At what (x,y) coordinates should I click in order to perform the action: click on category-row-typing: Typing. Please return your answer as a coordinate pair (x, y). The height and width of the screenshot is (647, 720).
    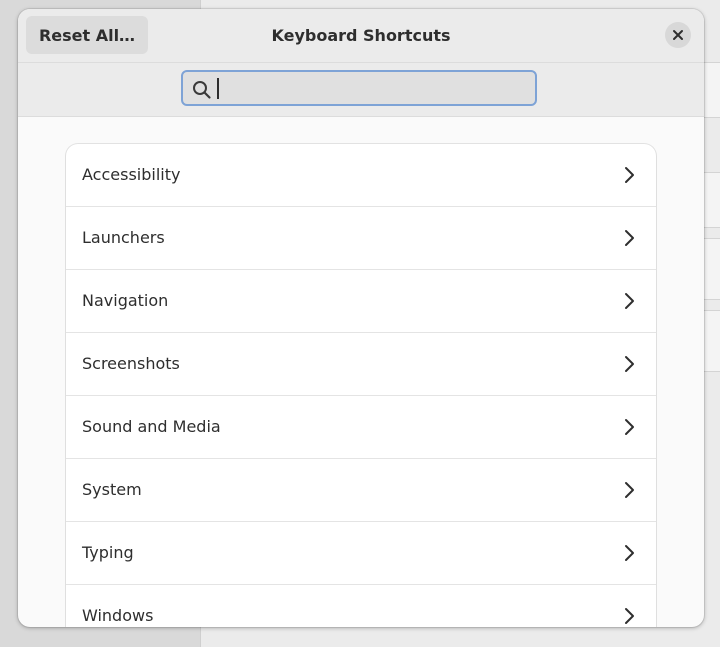
    Looking at the image, I should click on (361, 553).